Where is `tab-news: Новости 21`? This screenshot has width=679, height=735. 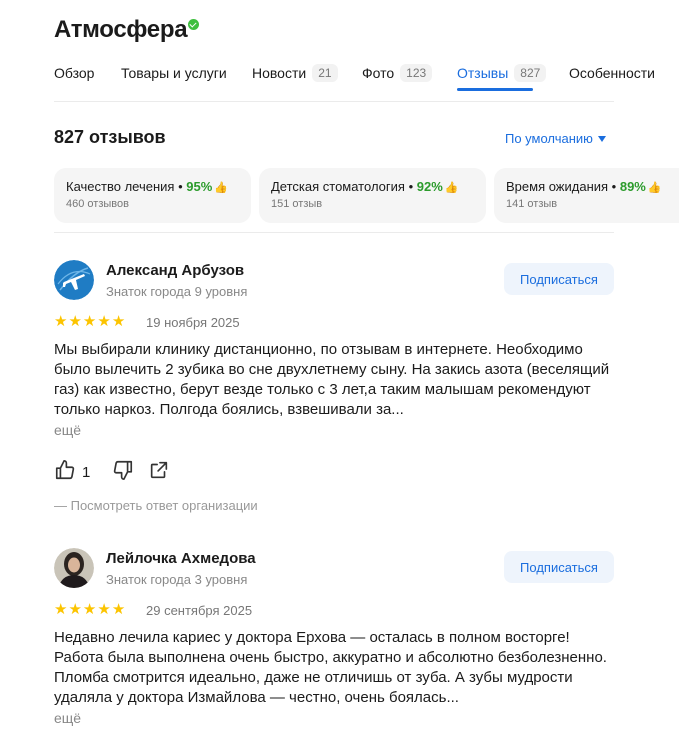 tab-news: Новости 21 is located at coordinates (307, 73).